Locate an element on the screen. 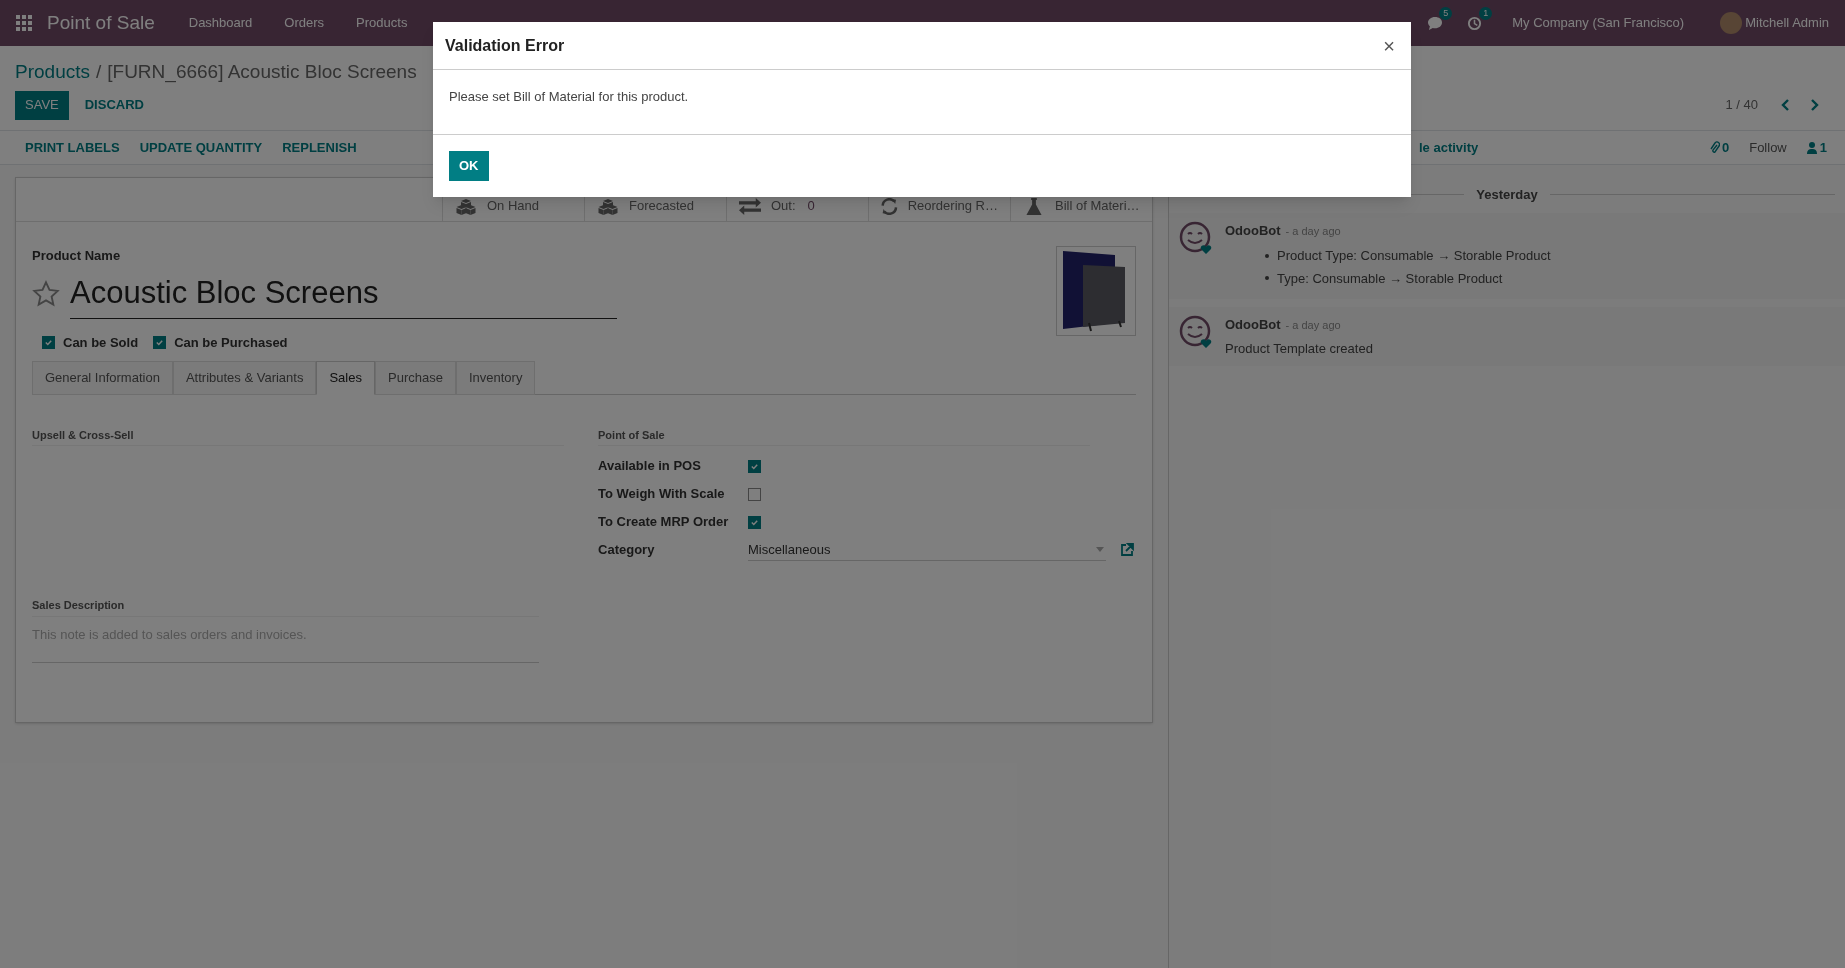  stat-value: 0 is located at coordinates (811, 205).